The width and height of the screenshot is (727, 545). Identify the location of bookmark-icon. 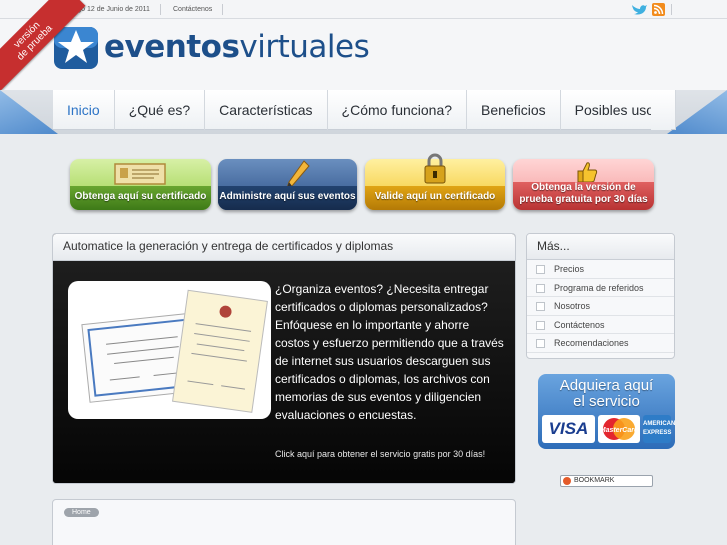
(567, 481).